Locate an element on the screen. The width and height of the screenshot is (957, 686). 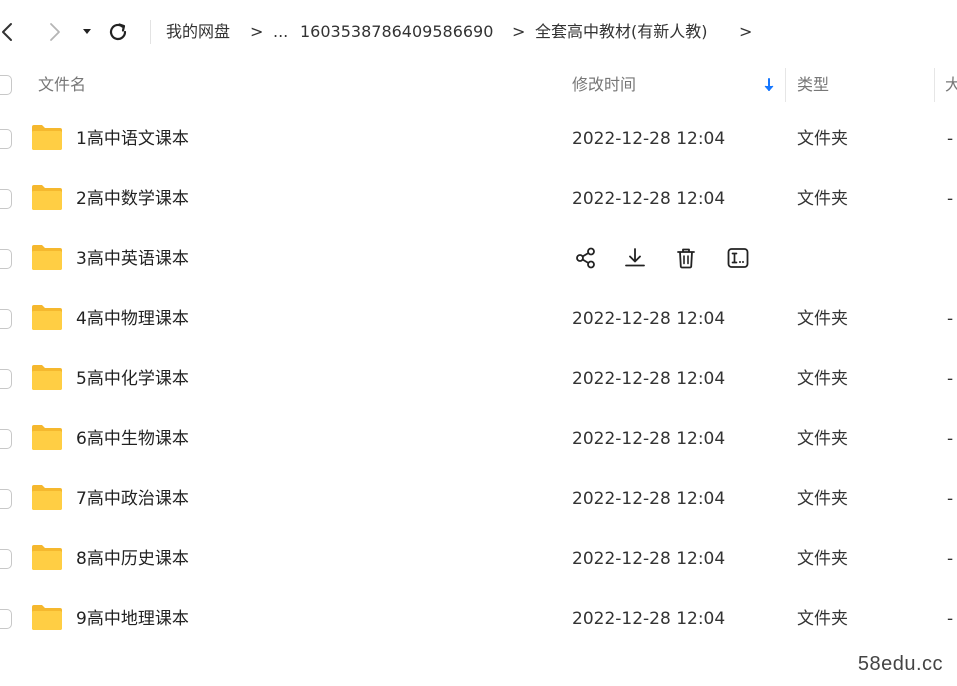
column-header-type: 类型 is located at coordinates (813, 85).